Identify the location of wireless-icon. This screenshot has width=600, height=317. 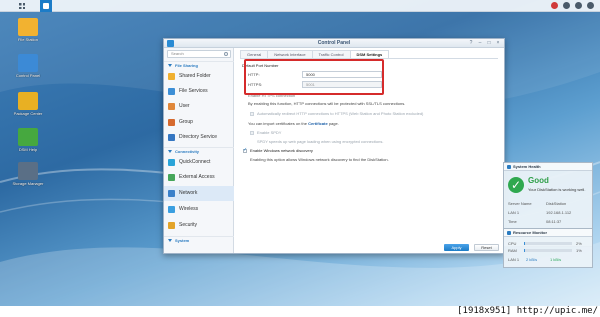
(171, 209).